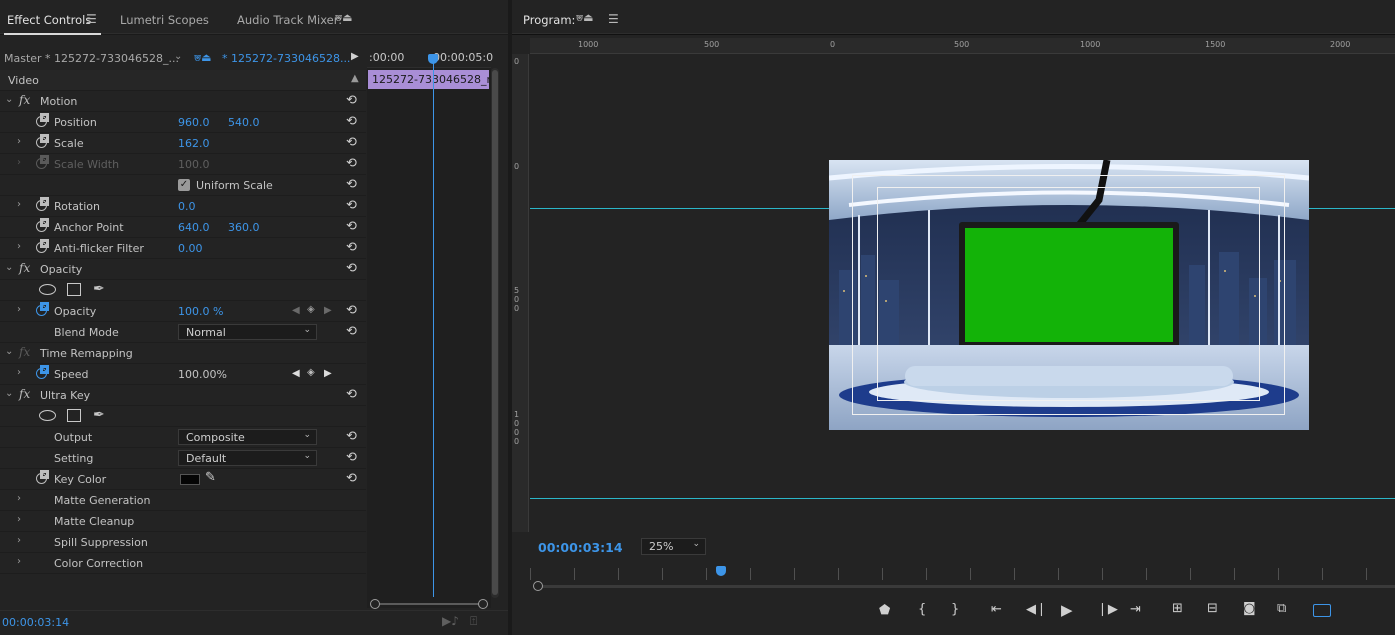  Describe the element at coordinates (450, 621) in the screenshot. I see `filter-audio-icon: ▶♪` at that location.